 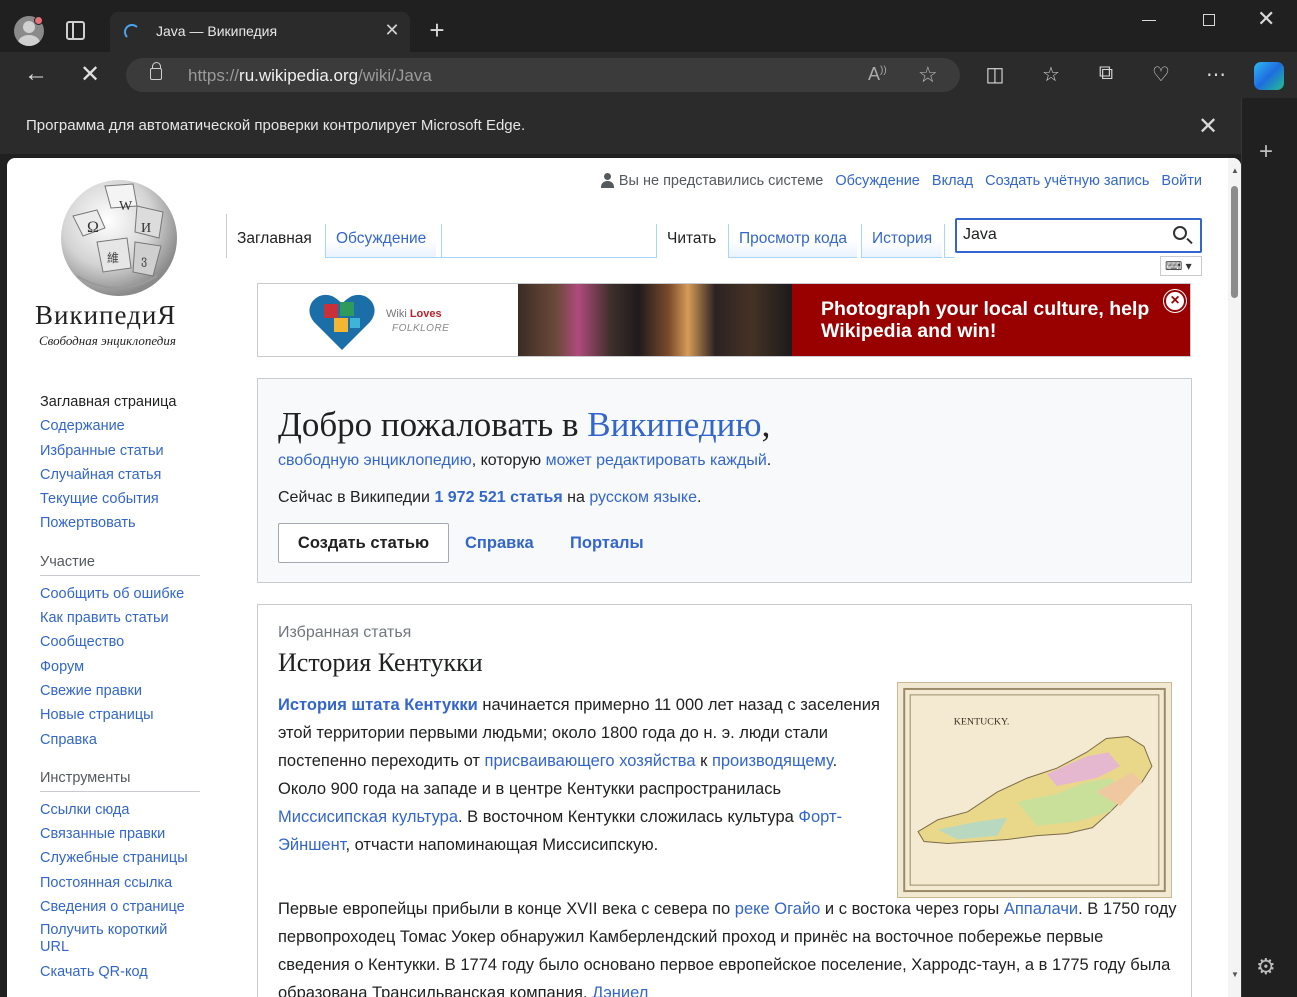 What do you see at coordinates (75, 30) in the screenshot?
I see `tab-actions-icon` at bounding box center [75, 30].